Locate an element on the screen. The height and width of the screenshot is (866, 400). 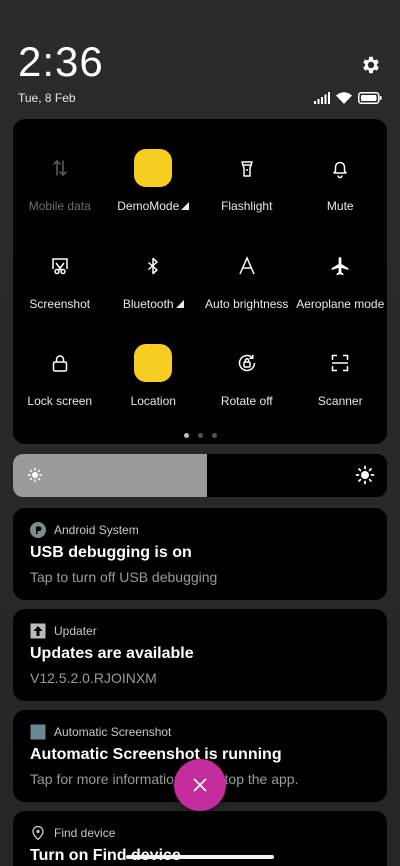
tile-label: Location is located at coordinates (153, 401).